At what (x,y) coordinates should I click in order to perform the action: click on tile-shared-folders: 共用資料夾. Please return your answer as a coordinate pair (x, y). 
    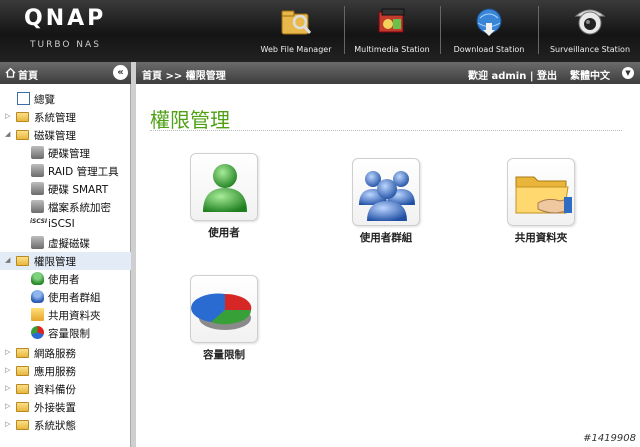
    Looking at the image, I should click on (541, 208).